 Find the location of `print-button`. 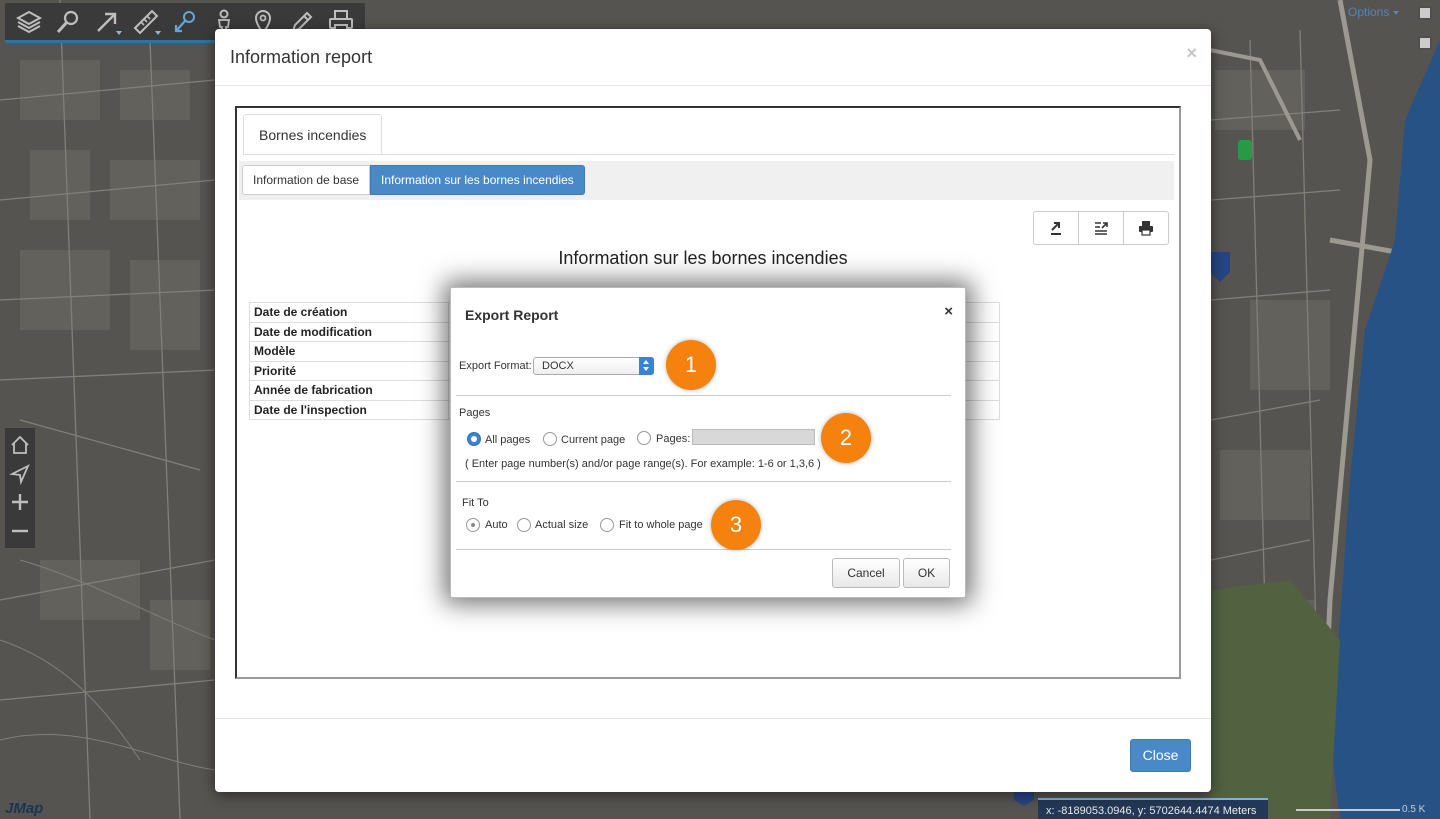

print-button is located at coordinates (1146, 228).